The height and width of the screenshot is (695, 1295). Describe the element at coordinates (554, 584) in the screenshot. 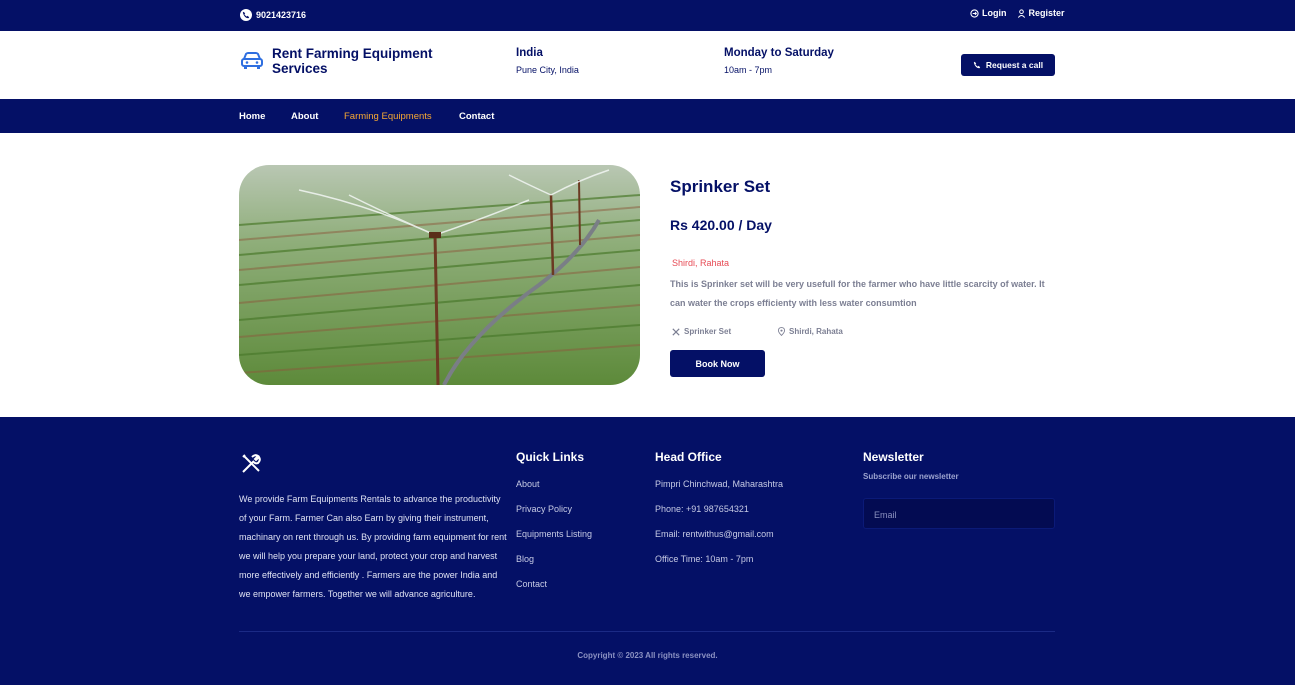

I see `footer-link-contact: Contact` at that location.